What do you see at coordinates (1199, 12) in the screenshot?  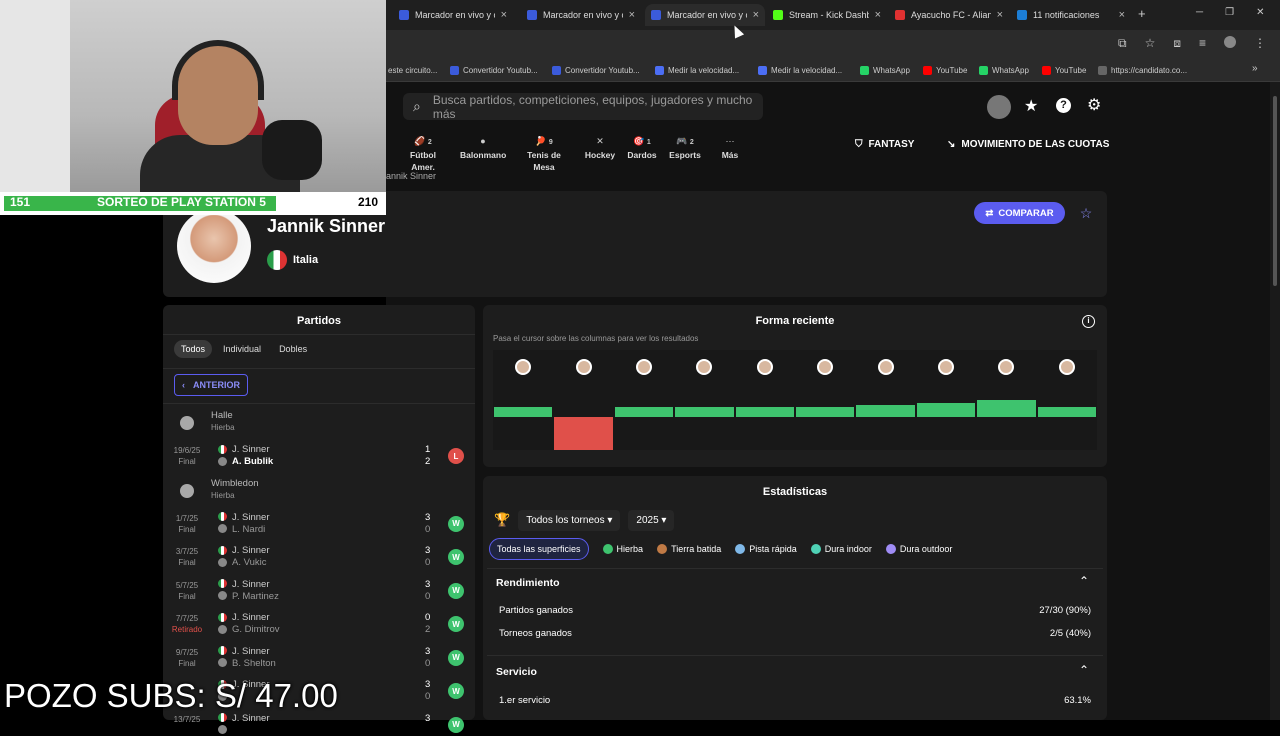 I see `minimize-icon: ─` at bounding box center [1199, 12].